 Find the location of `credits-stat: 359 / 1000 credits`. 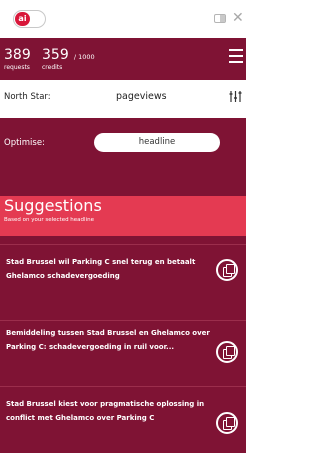

credits-stat: 359 / 1000 credits is located at coordinates (68, 58).